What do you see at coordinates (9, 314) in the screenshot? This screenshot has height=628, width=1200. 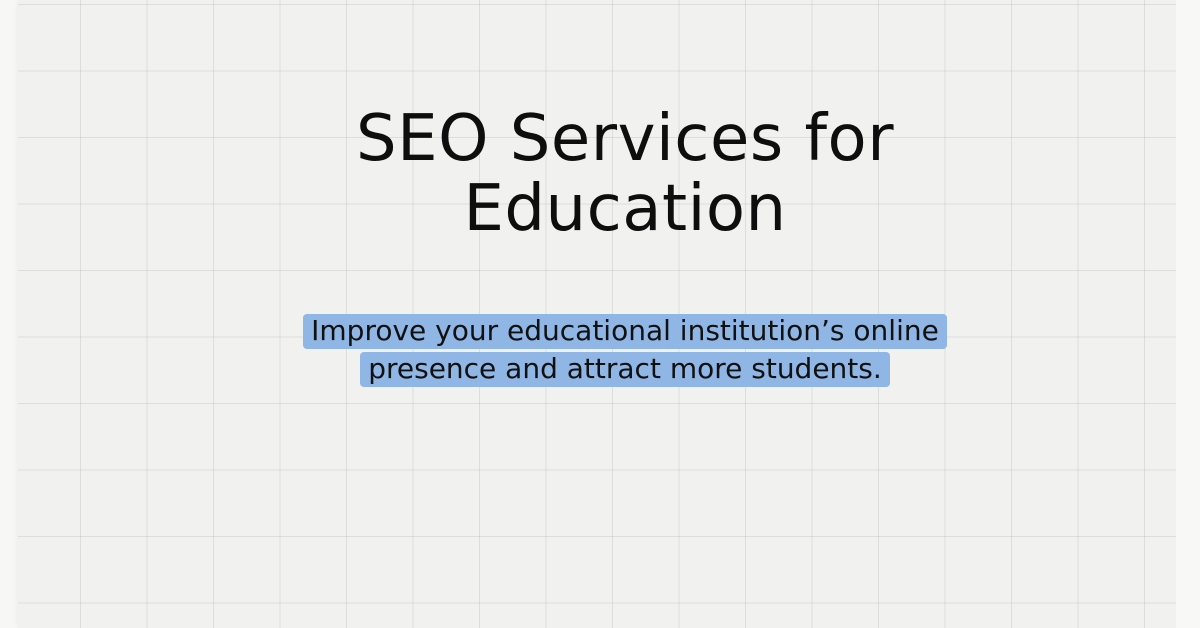 I see `paper-edge-left` at bounding box center [9, 314].